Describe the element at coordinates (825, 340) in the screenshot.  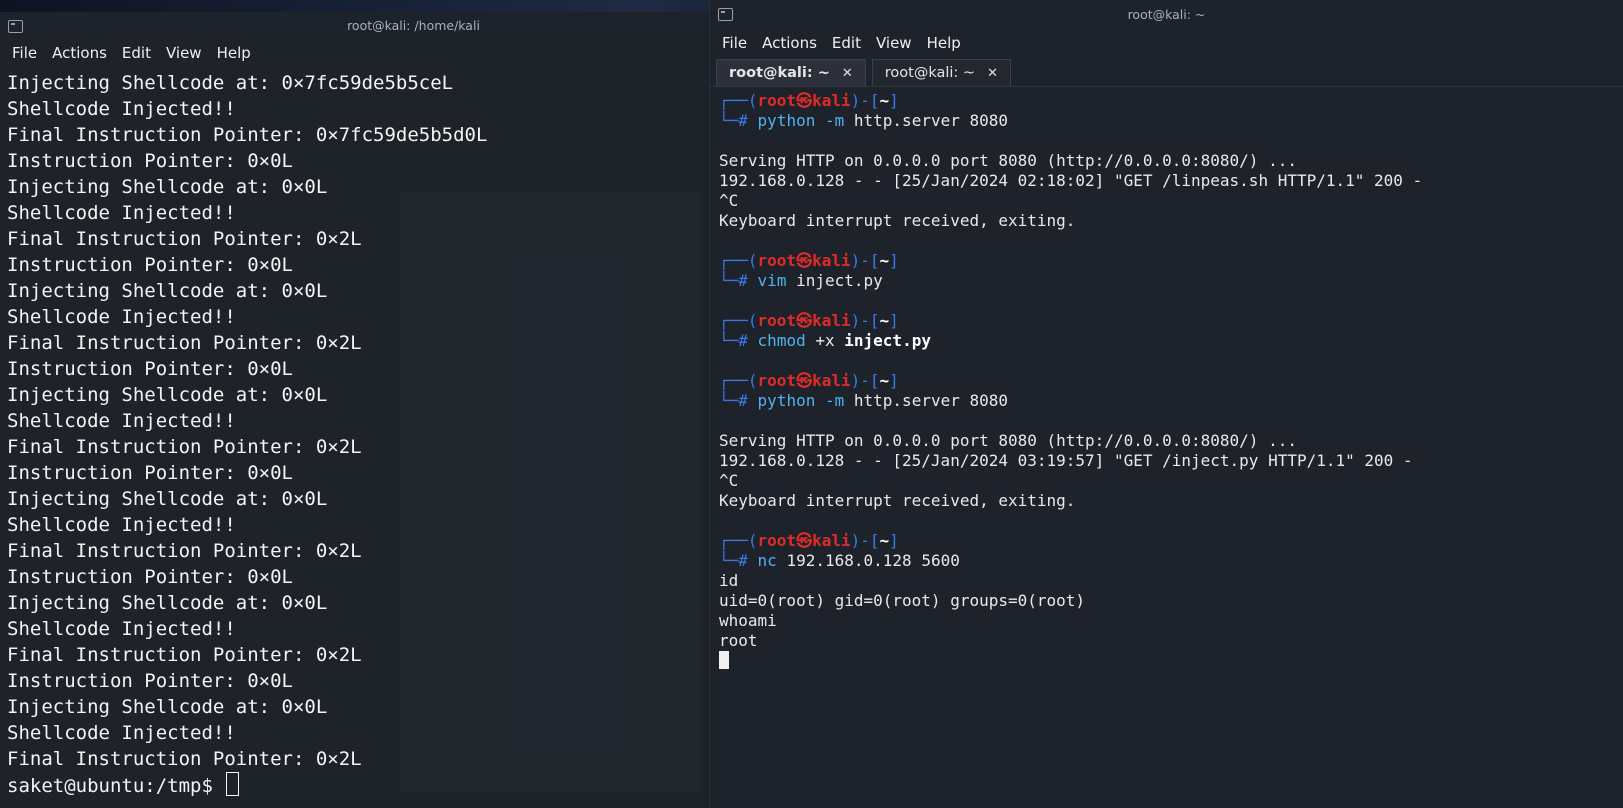
I see `command-args: +x` at that location.